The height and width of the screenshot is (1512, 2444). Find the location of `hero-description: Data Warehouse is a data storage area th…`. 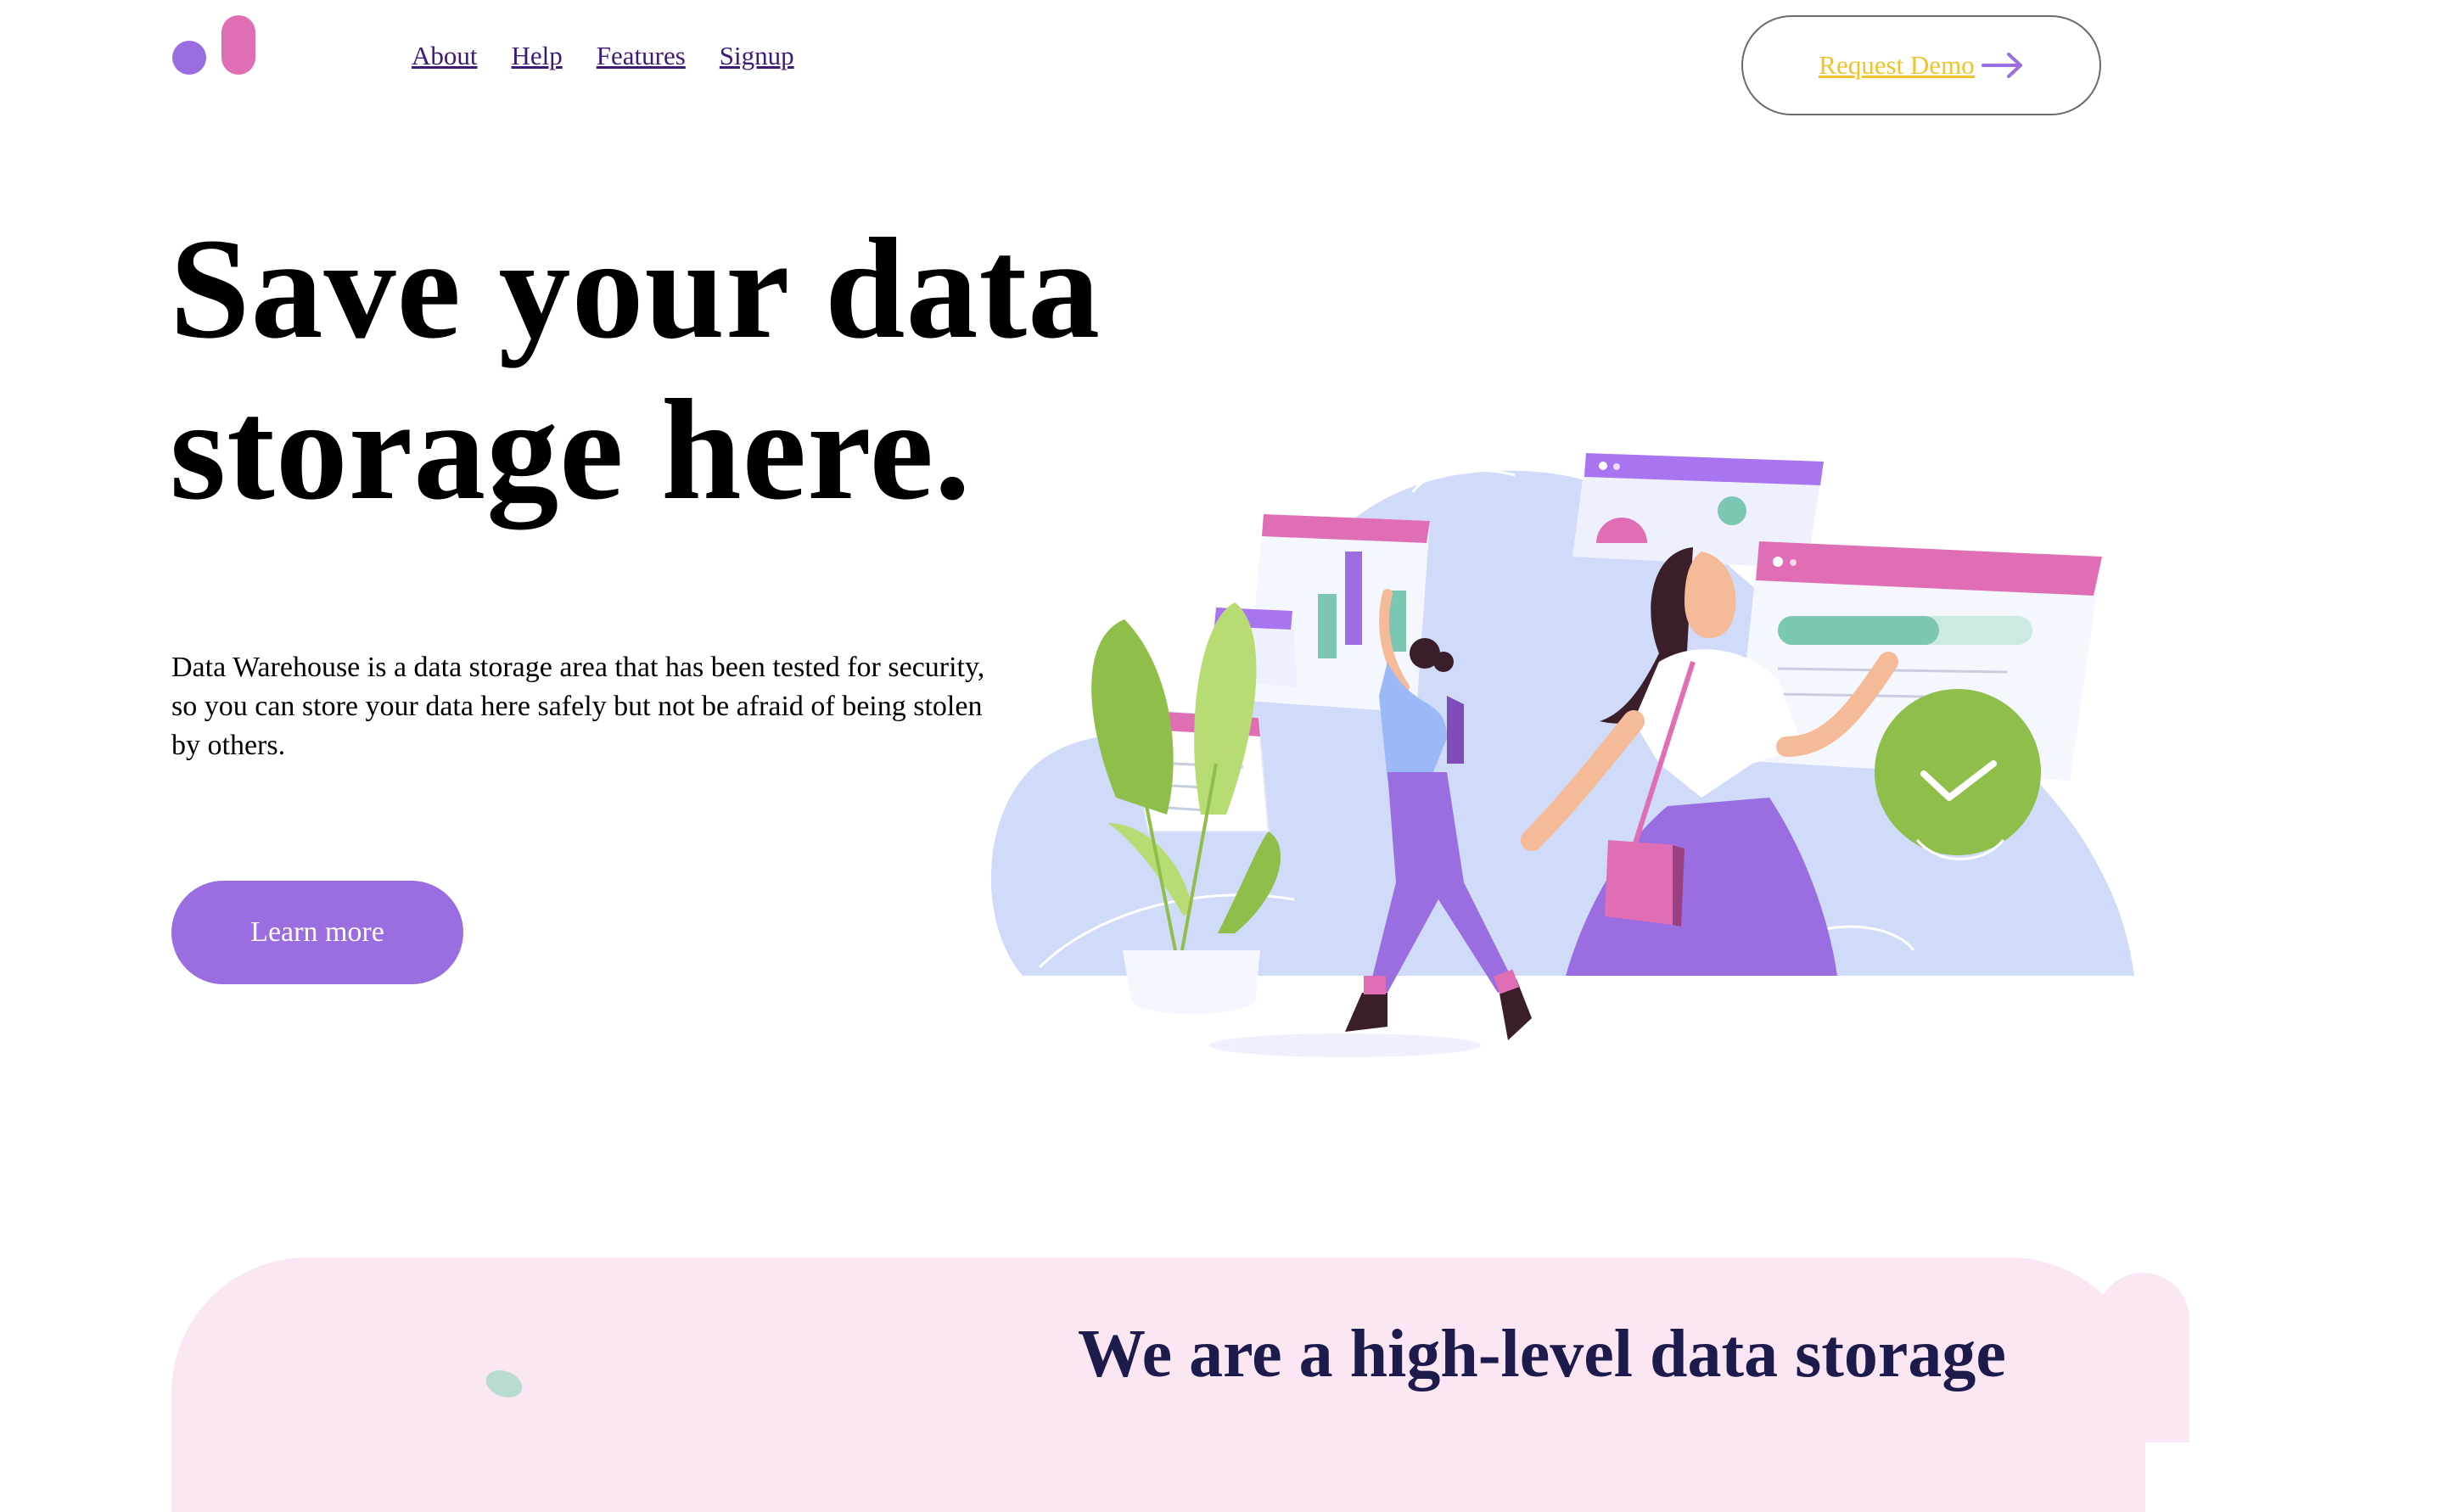

hero-description: Data Warehouse is a data storage area th… is located at coordinates (578, 707).